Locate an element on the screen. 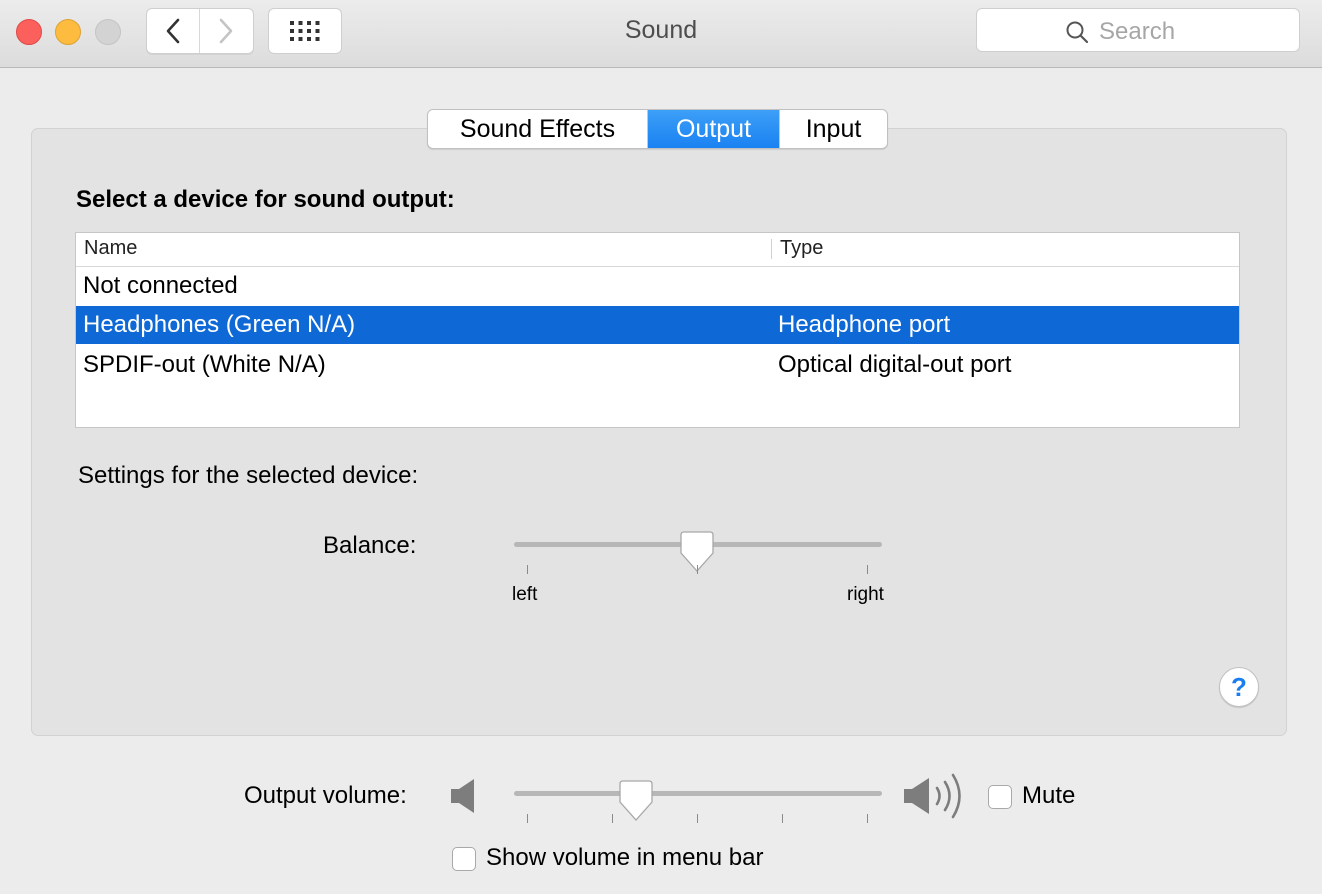 The image size is (1322, 894). device-name: SPDIF-out (White N/A) is located at coordinates (204, 364).